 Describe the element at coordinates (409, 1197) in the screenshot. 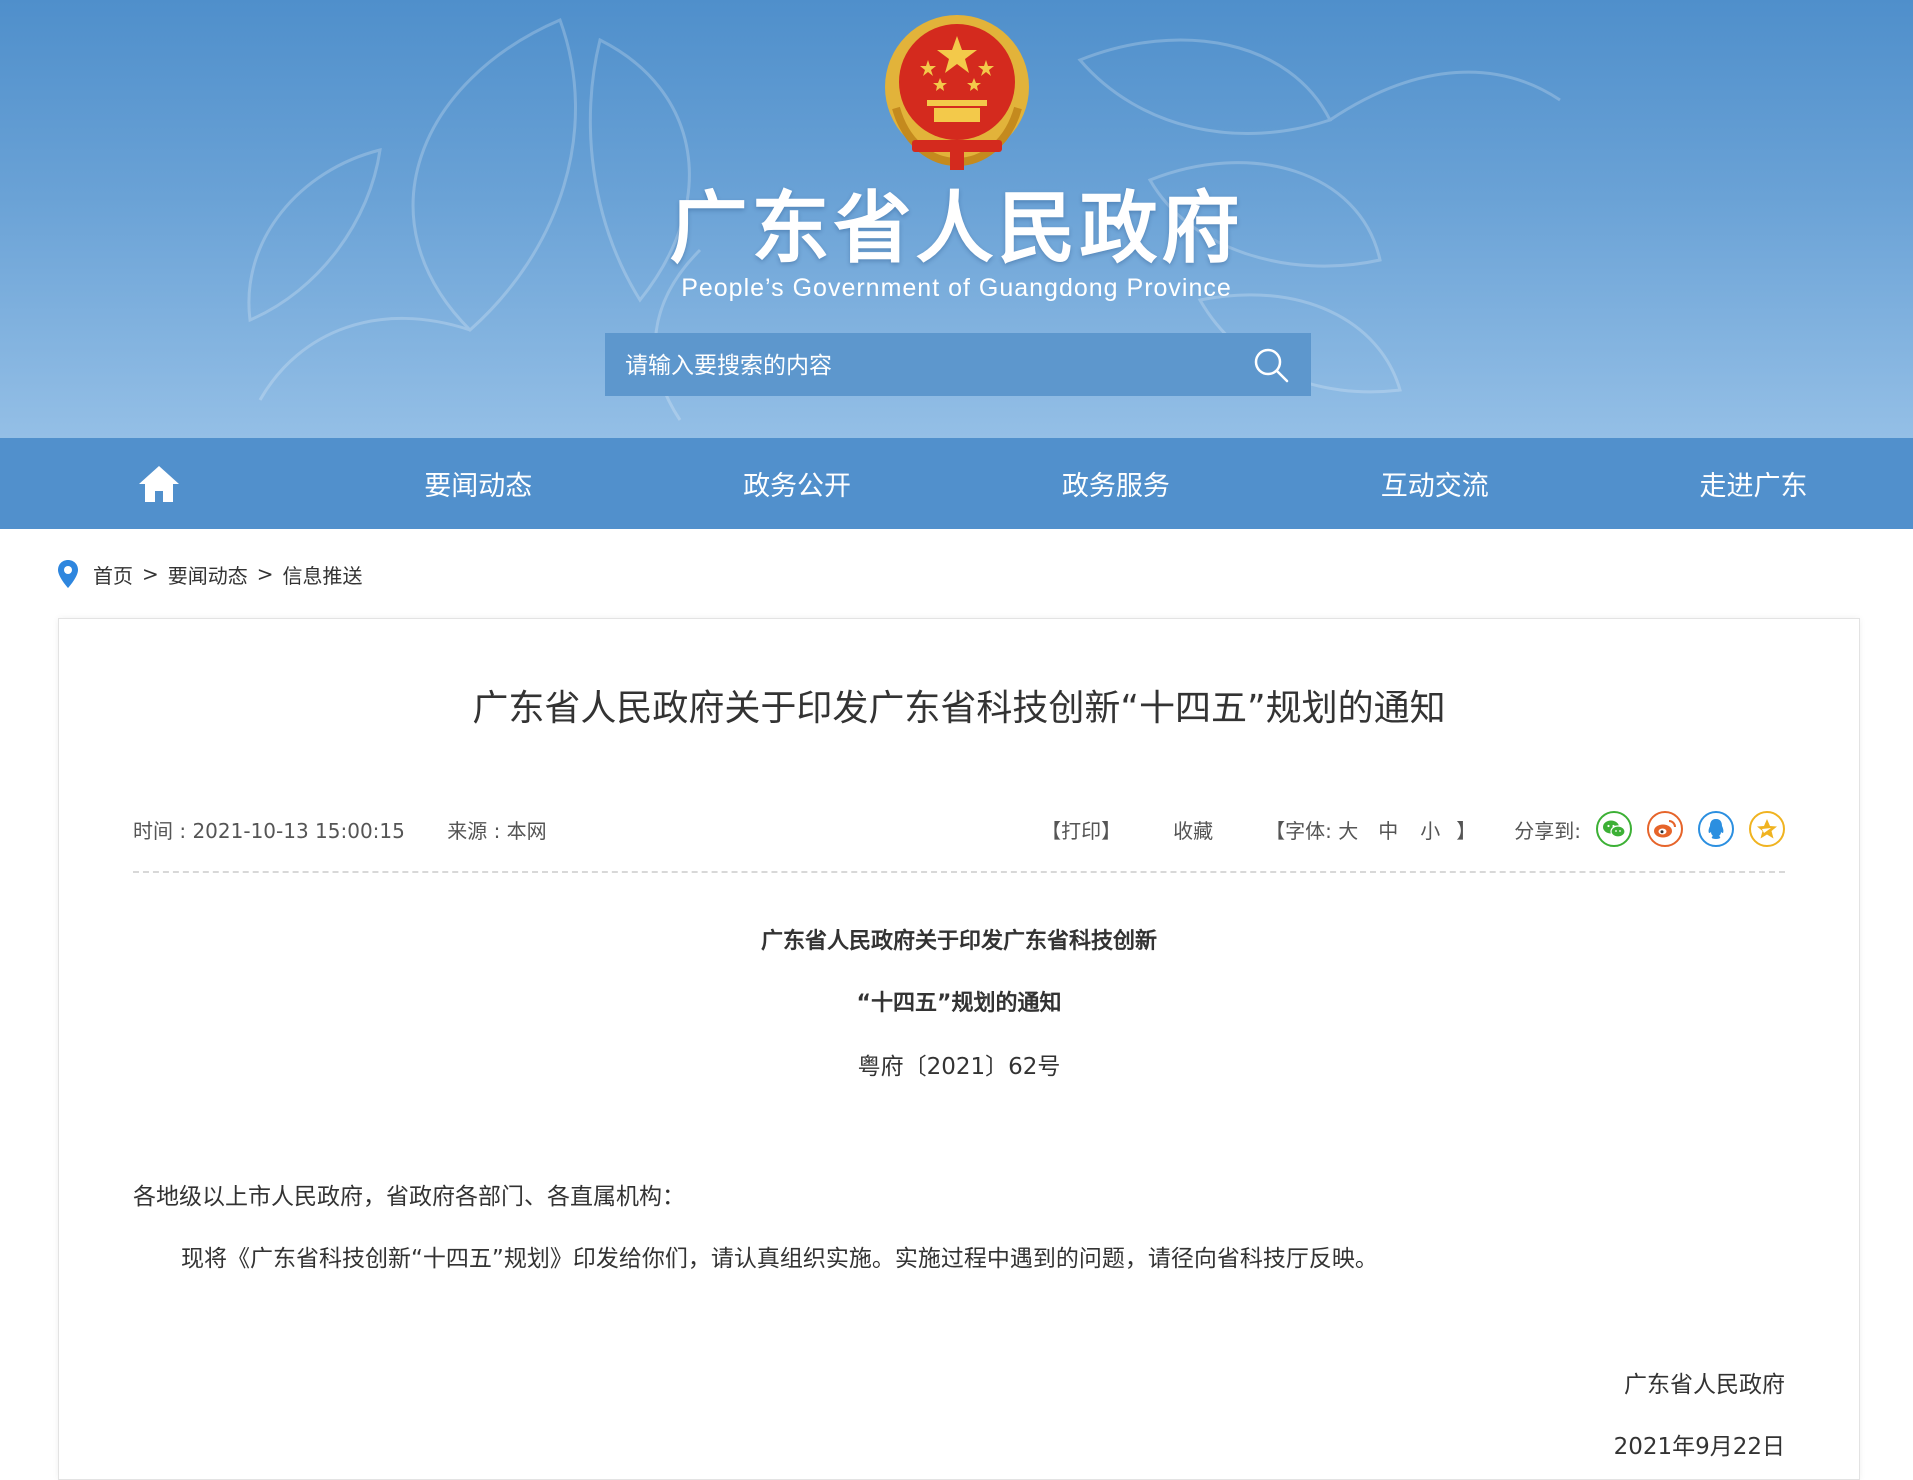

I see `document-salutation: 各地级以上市人民政府，省政府各部门、各直属机构：` at that location.